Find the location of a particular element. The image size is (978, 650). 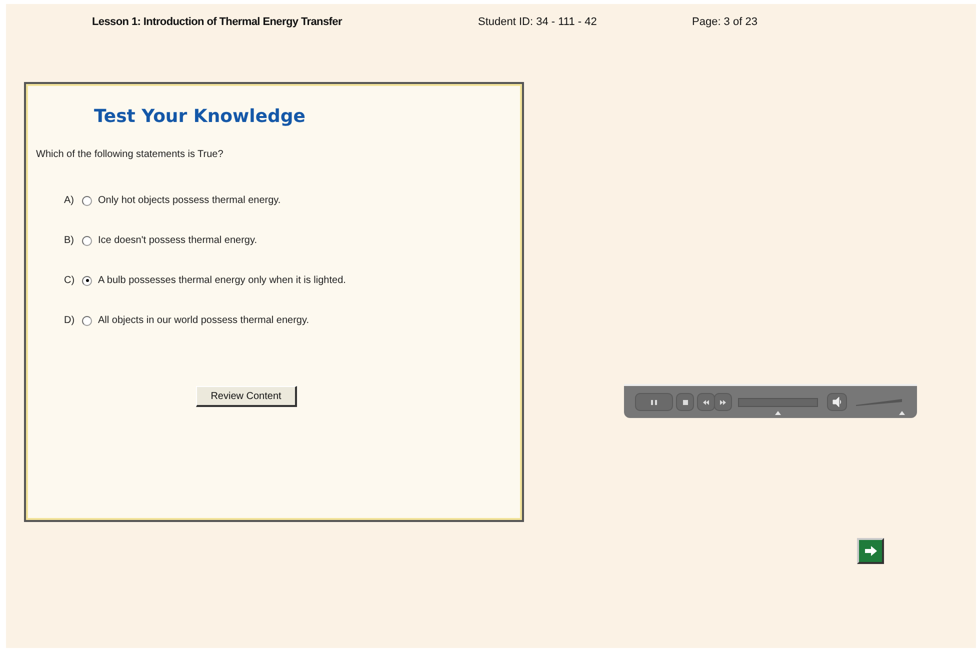

speaker-icon is located at coordinates (837, 402).